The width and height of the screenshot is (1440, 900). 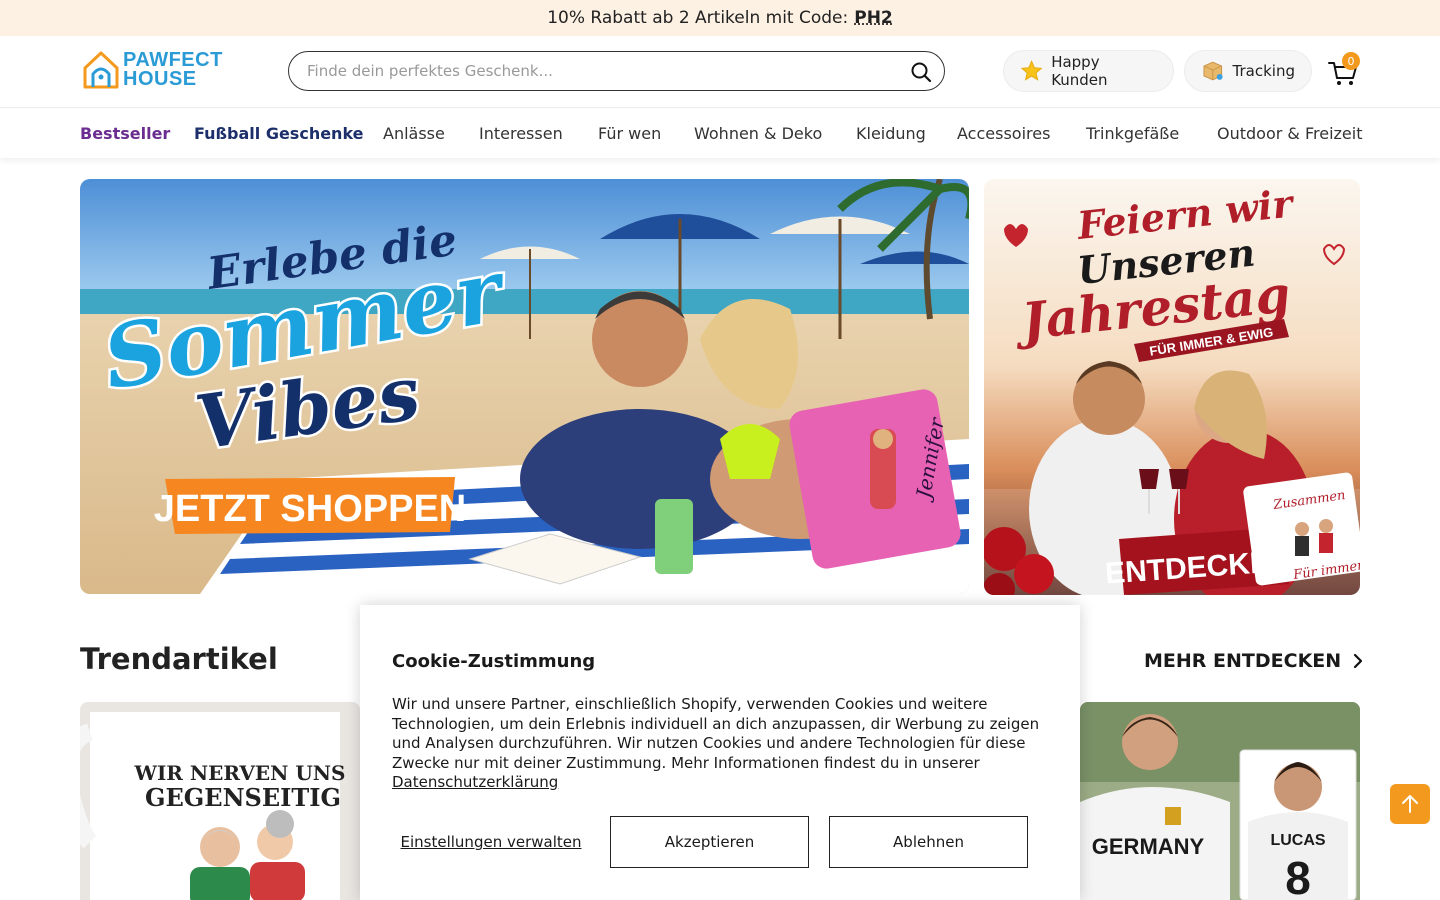 What do you see at coordinates (491, 842) in the screenshot?
I see `manage-settings-button: Einstellungen verwalten` at bounding box center [491, 842].